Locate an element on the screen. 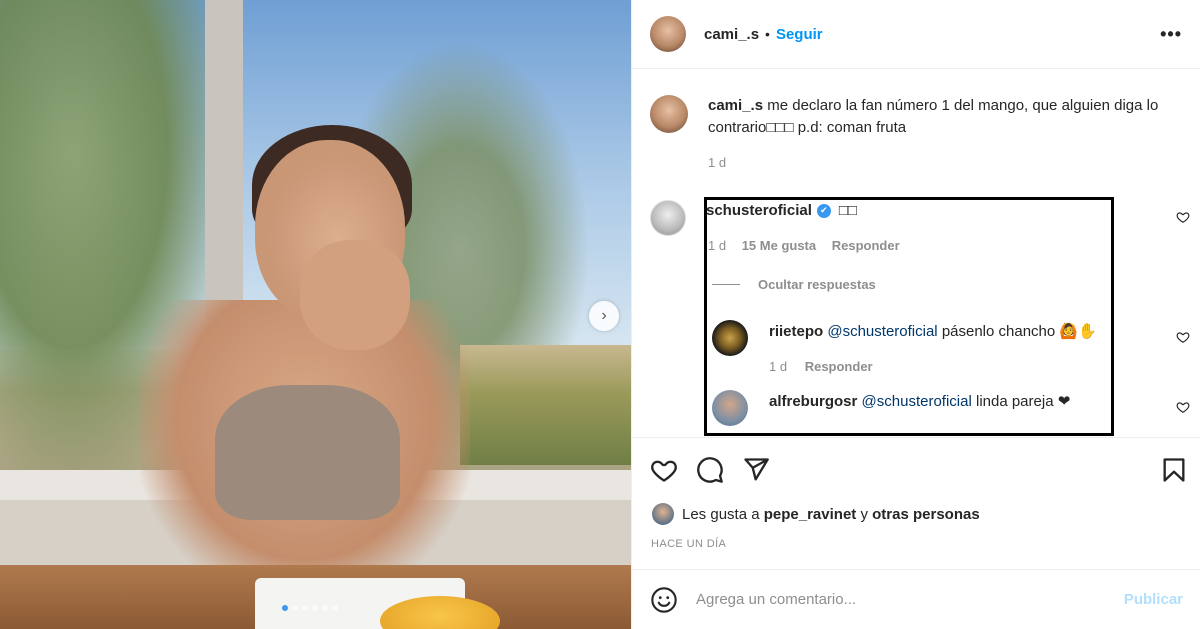 The width and height of the screenshot is (1200, 629). comment-meta: 1 d 15 Me gusta Responder is located at coordinates (810, 245).